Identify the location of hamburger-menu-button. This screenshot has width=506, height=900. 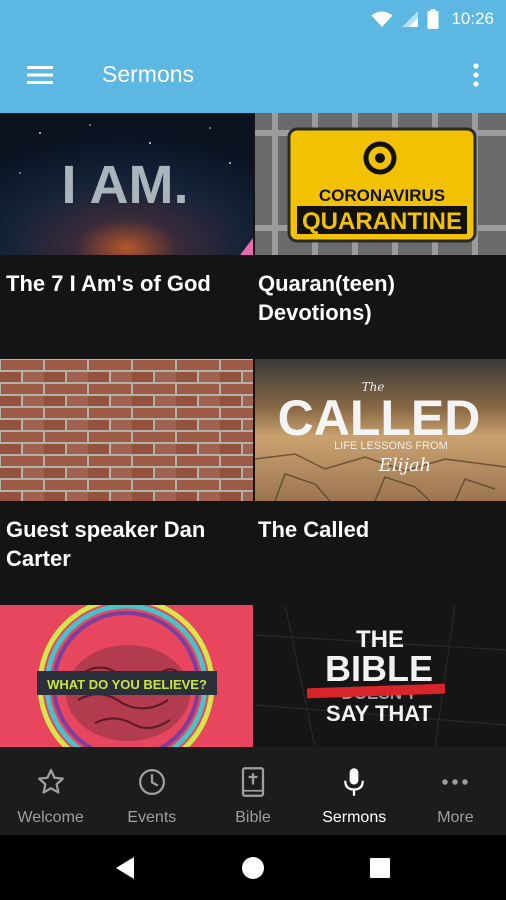
(40, 75).